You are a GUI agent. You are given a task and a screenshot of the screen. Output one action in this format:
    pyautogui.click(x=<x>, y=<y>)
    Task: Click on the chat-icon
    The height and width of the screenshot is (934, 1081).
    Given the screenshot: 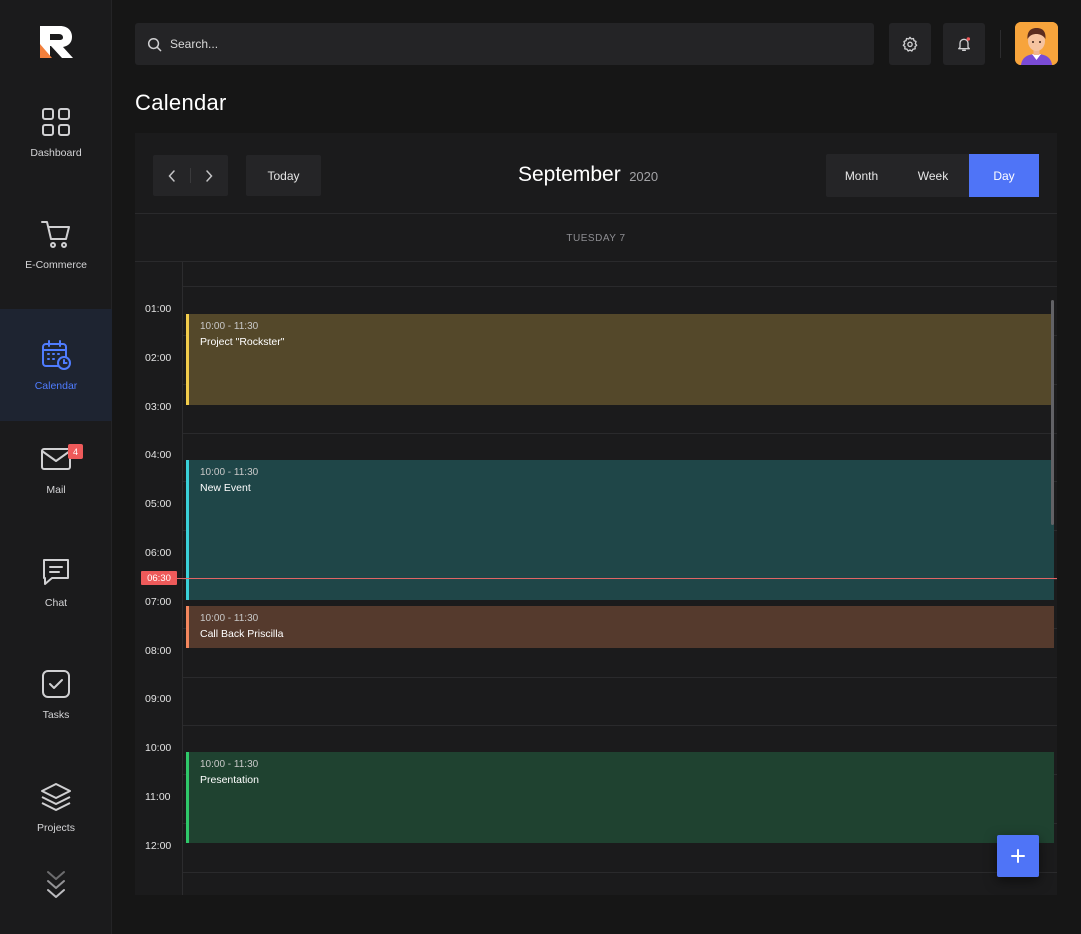 What is the action you would take?
    pyautogui.click(x=56, y=572)
    